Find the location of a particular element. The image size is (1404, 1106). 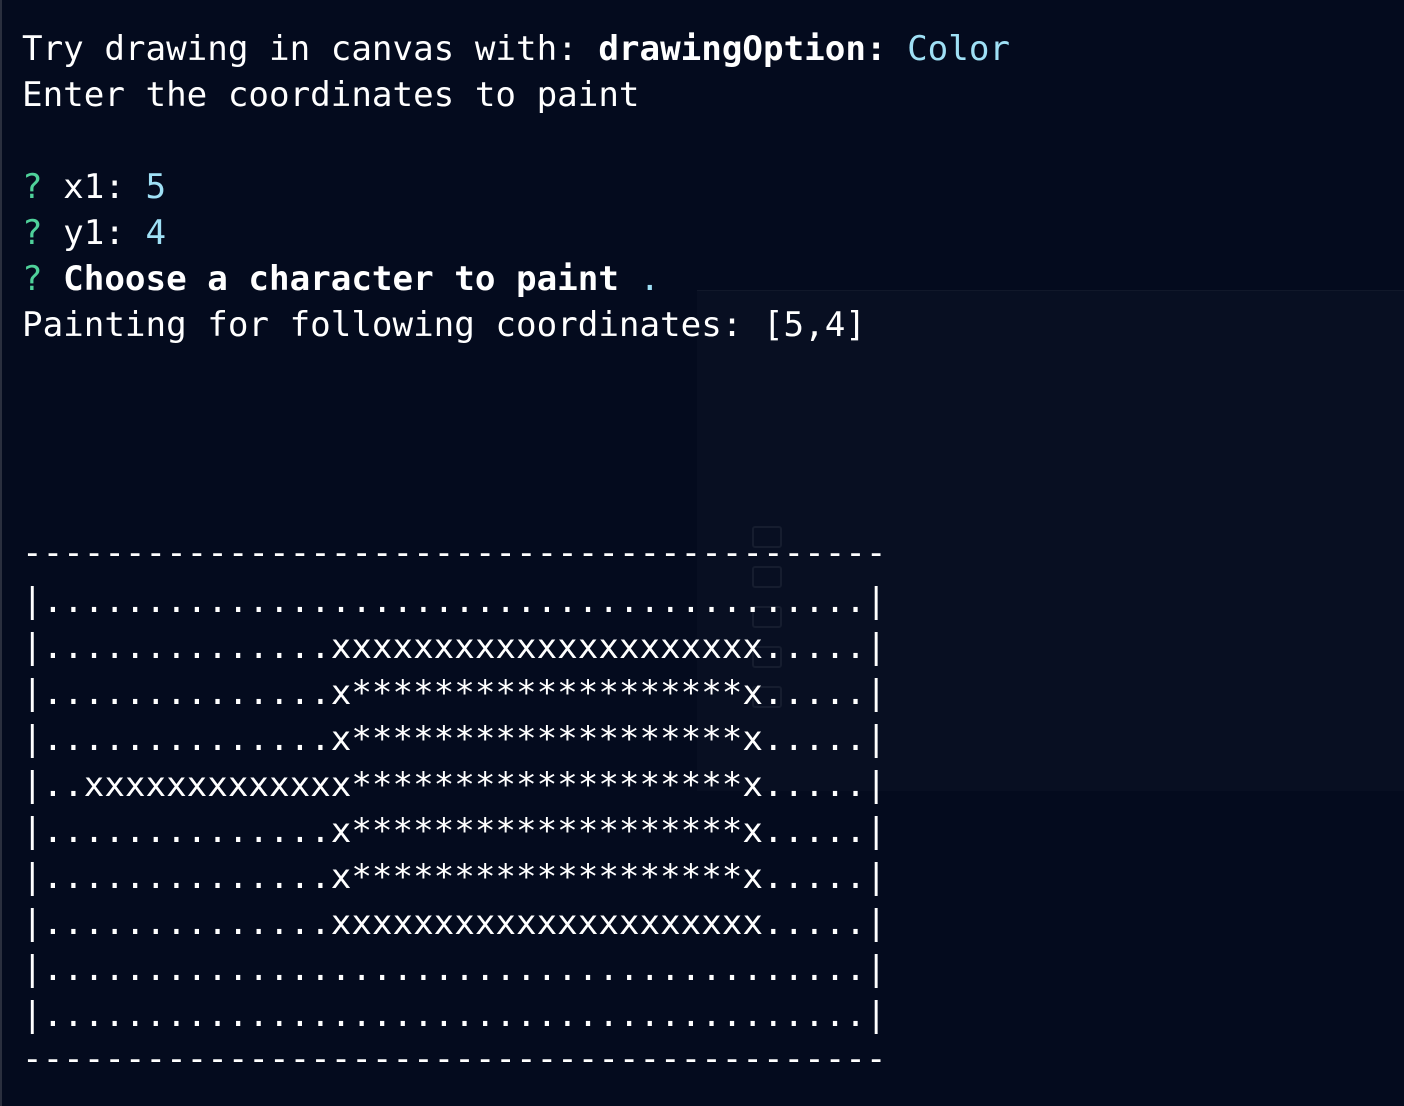

instruction-line: Enter the coordinates to paint is located at coordinates (331, 95).